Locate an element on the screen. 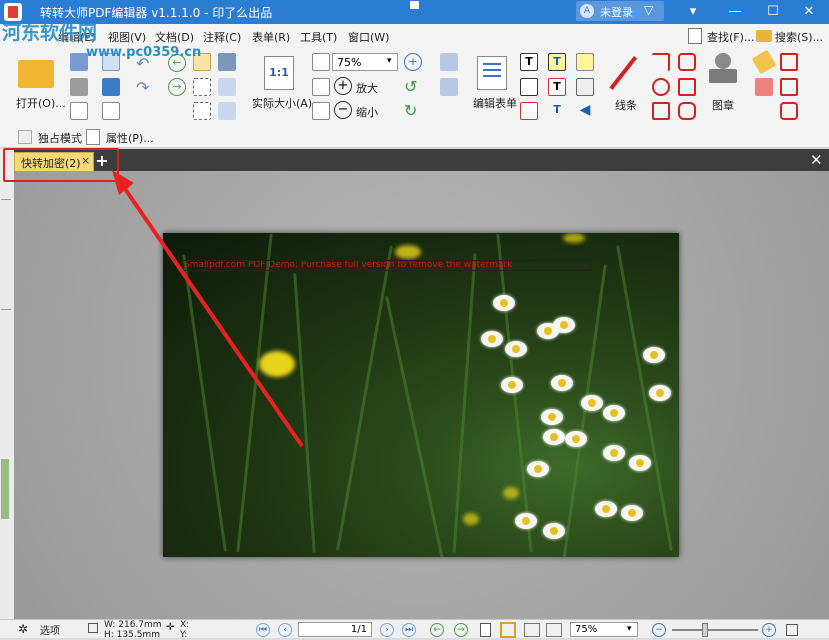 The image size is (829, 640). fit-page-icon is located at coordinates (321, 62).